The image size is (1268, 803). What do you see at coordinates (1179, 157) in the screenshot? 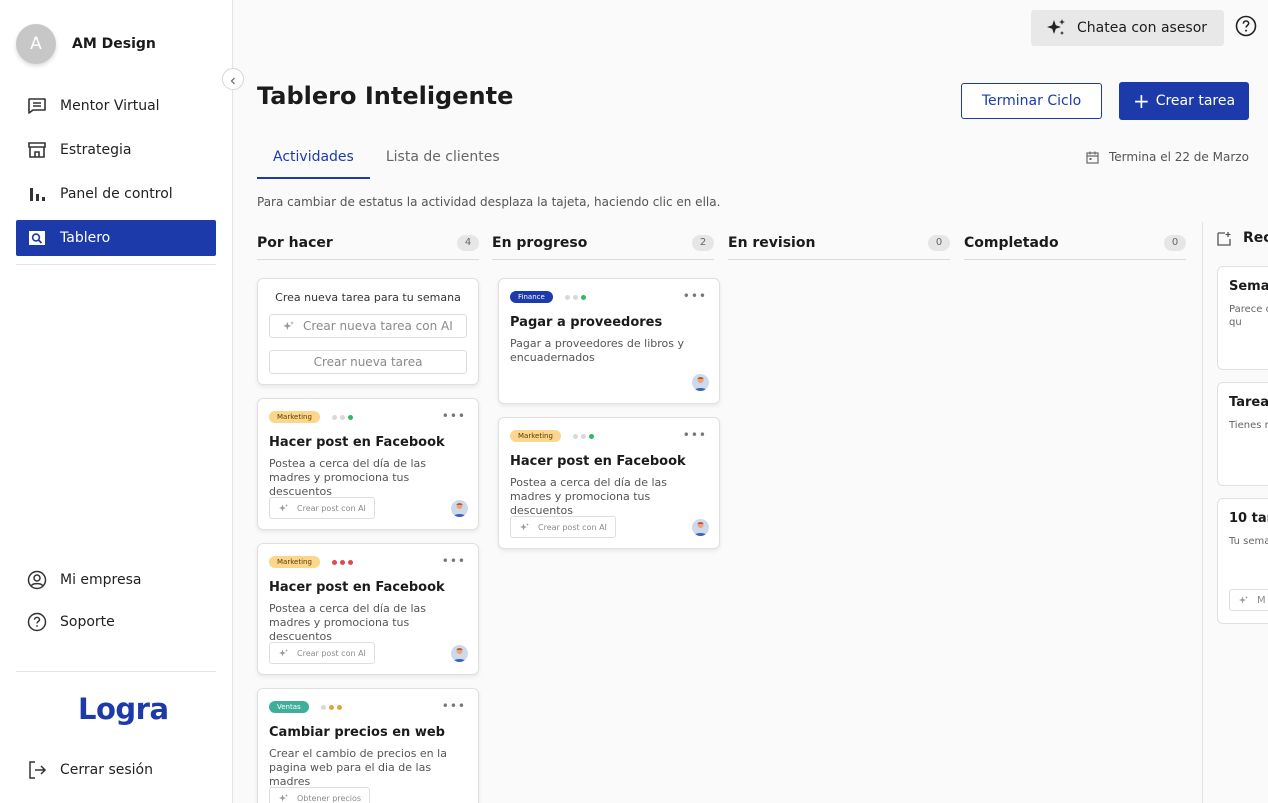
I see `end-date-label: Termina el 22 de Marzo` at bounding box center [1179, 157].